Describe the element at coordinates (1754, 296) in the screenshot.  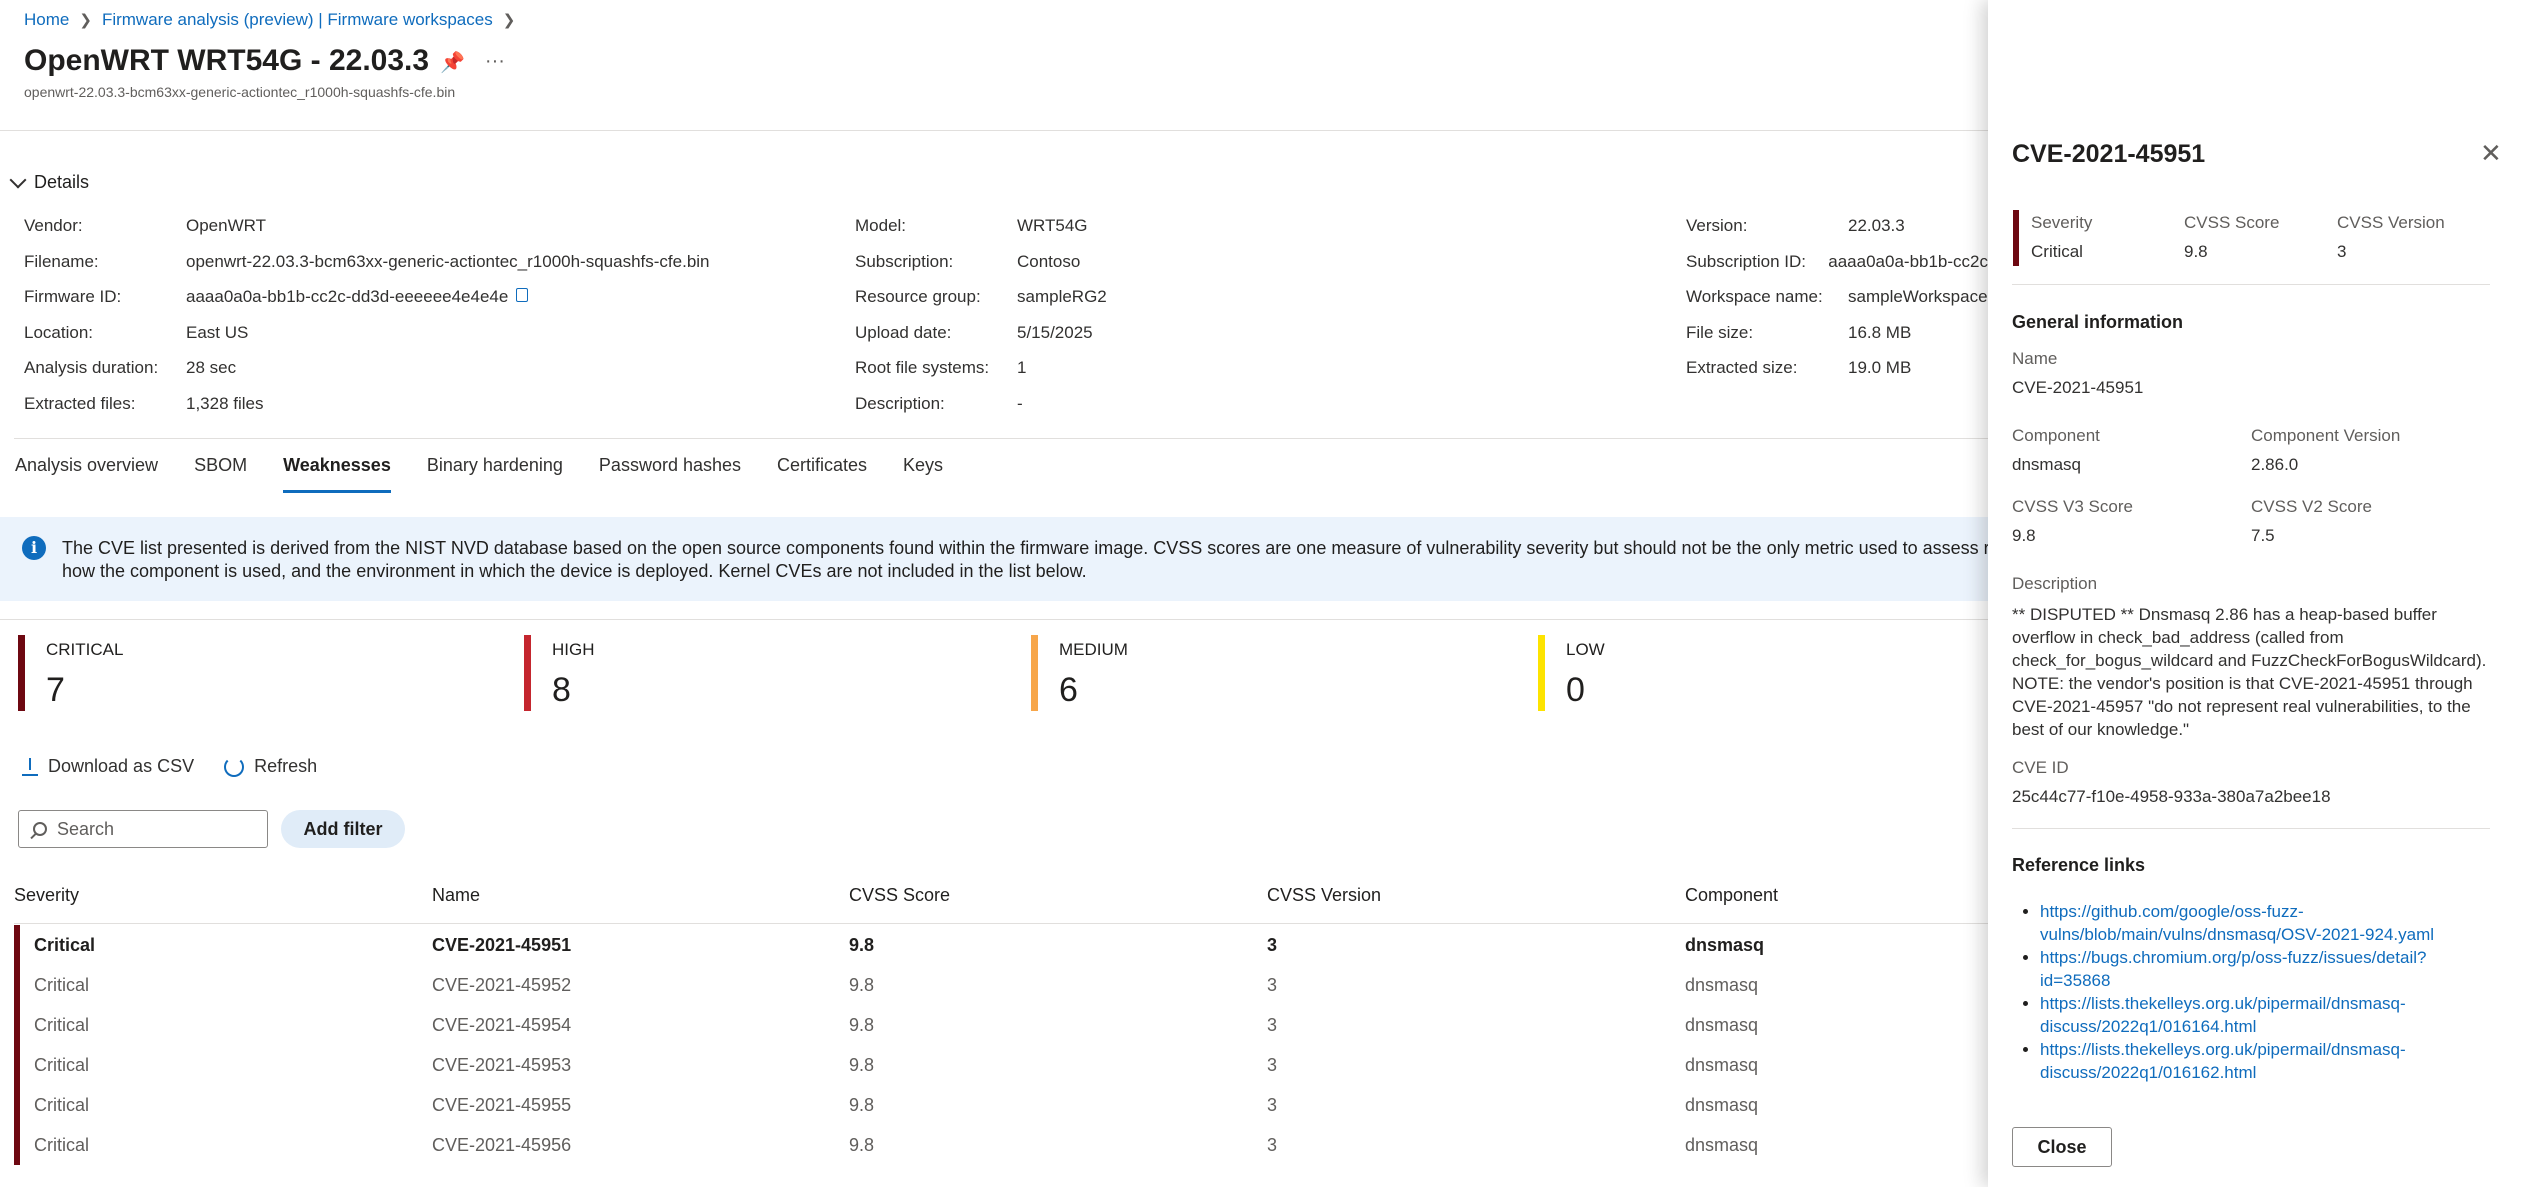
I see `detail-key: Workspace name:` at that location.